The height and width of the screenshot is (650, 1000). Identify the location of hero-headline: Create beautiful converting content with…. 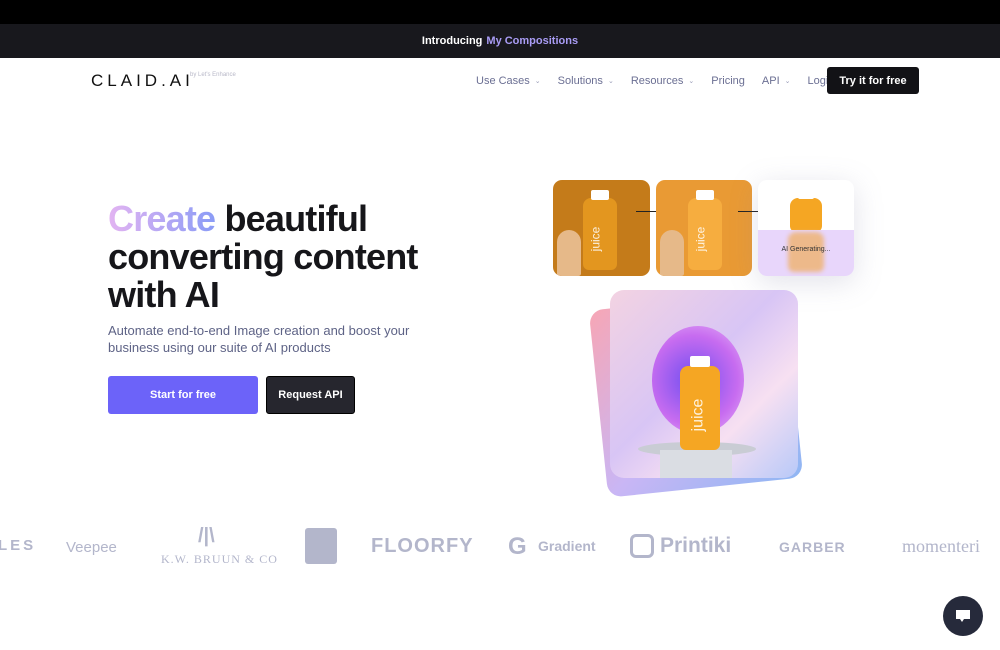
(288, 257).